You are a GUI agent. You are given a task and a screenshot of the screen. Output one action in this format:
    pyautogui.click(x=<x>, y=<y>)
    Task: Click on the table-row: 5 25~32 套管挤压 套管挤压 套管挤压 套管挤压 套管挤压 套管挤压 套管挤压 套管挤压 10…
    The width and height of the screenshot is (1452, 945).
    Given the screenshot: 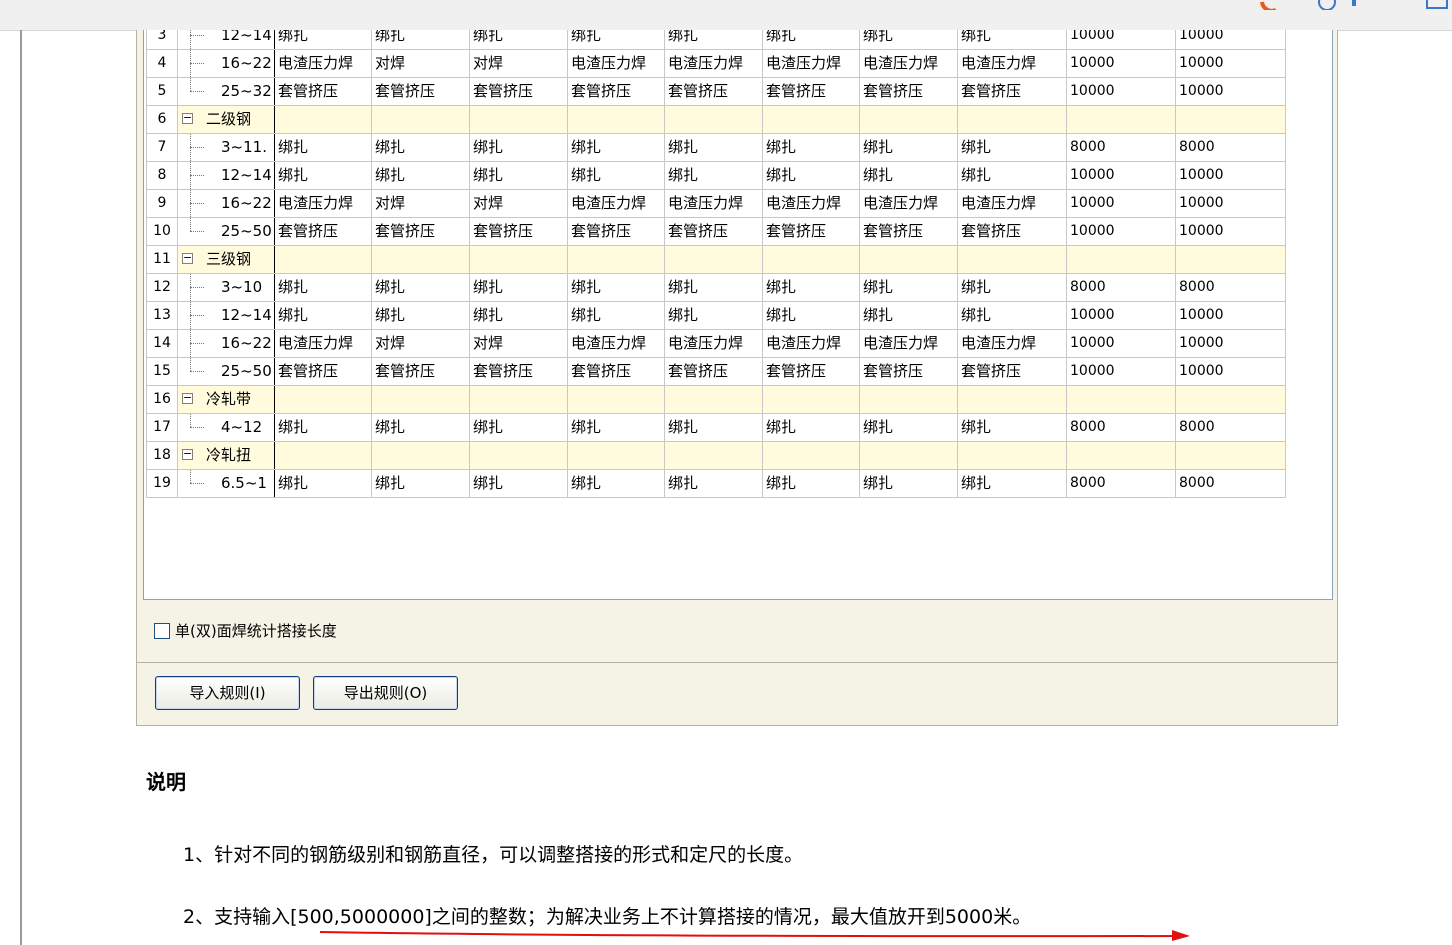 What is the action you would take?
    pyautogui.click(x=716, y=91)
    